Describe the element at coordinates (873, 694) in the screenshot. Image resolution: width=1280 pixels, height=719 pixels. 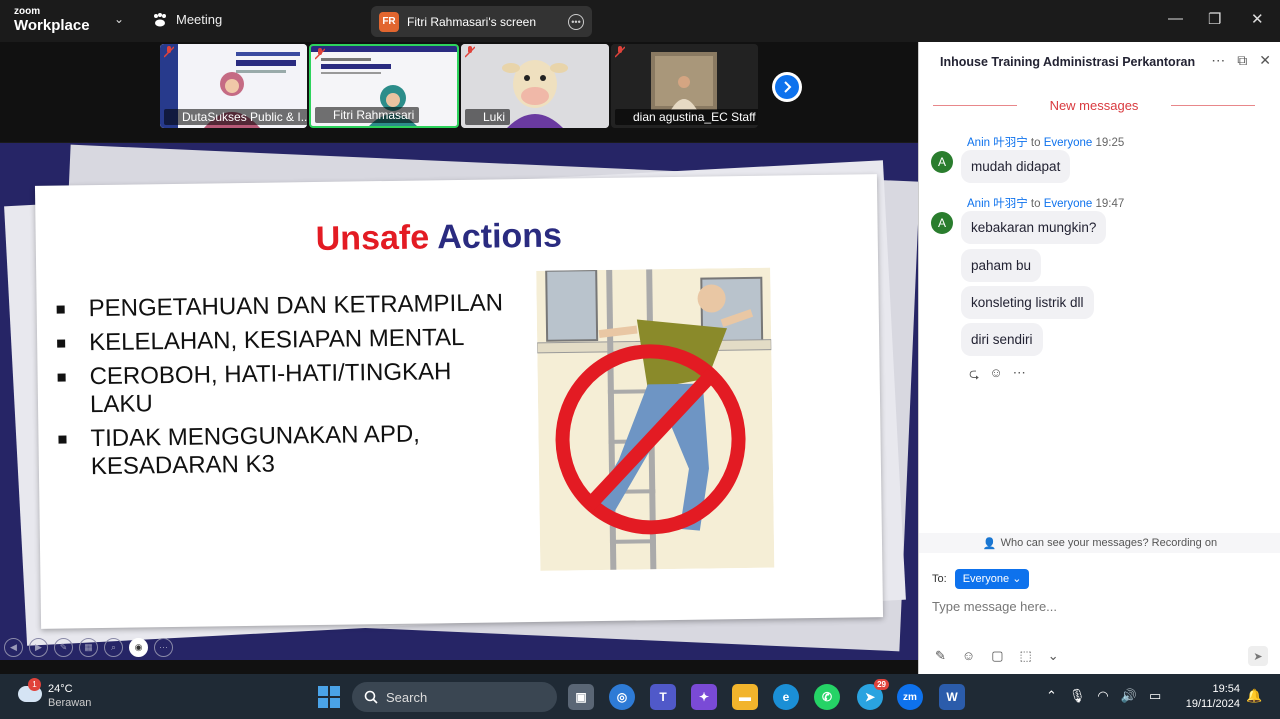
I see `telegram-icon: ➤ 29` at that location.